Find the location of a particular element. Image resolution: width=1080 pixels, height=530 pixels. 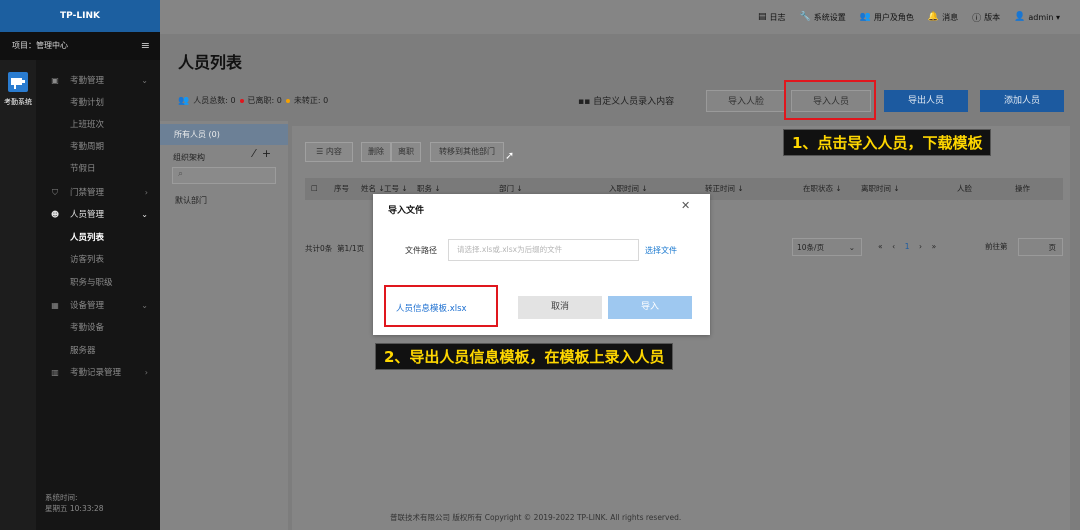

resigned-count: 已离职: 0 is located at coordinates (264, 100).